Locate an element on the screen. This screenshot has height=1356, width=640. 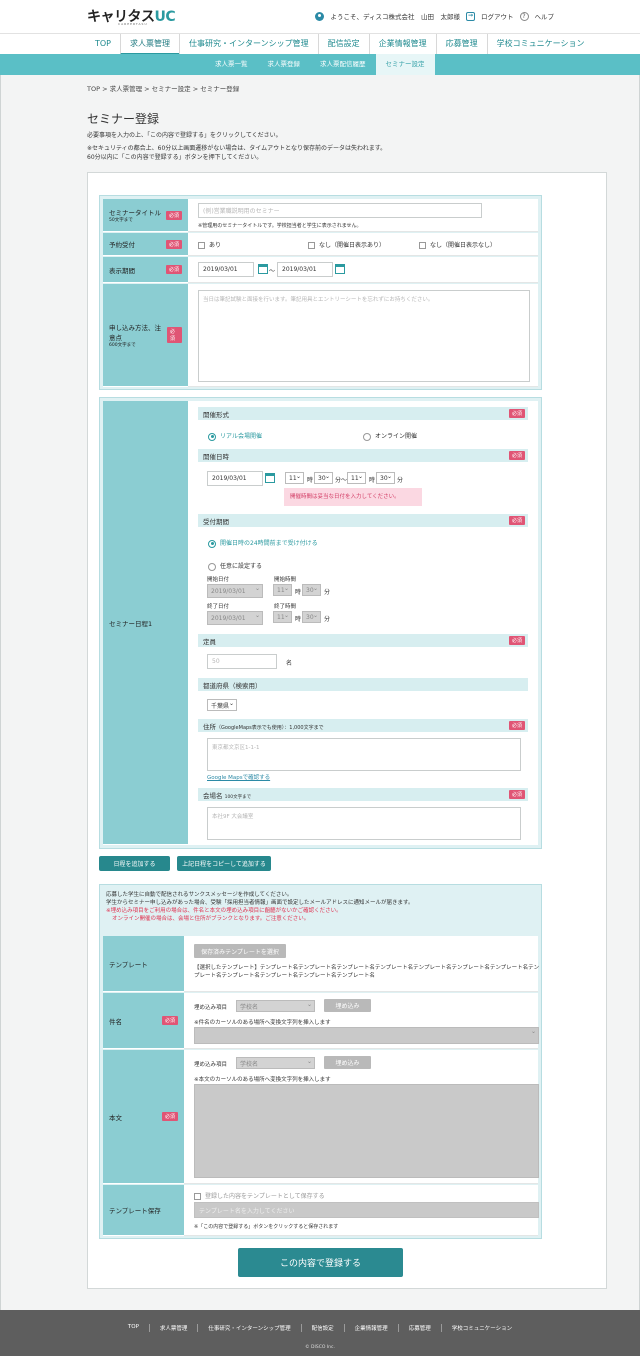
help-link: ヘルプ is located at coordinates (545, 16).